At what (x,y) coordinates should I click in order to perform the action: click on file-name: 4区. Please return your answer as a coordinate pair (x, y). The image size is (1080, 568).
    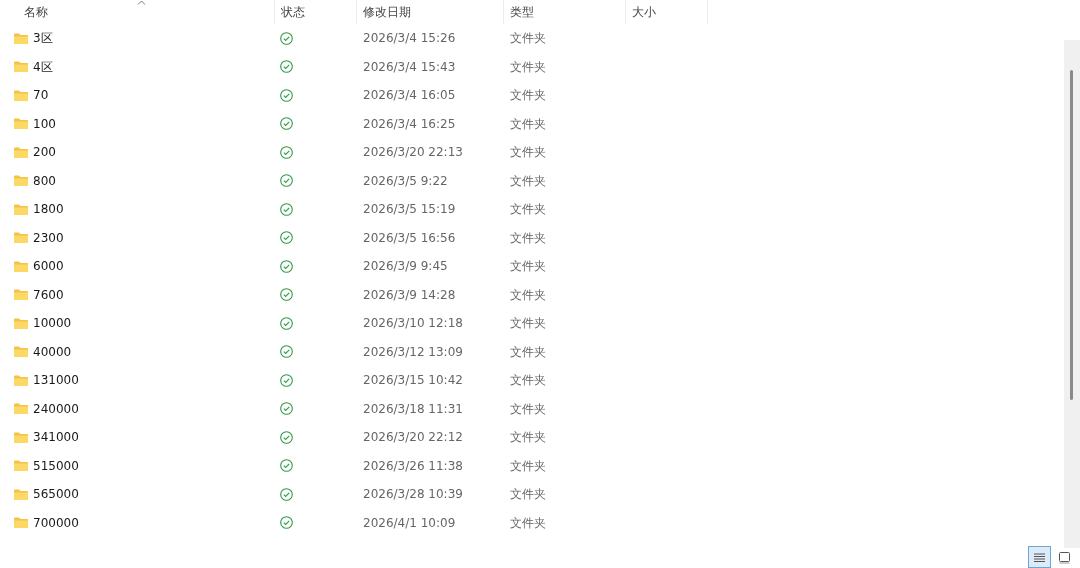
    Looking at the image, I should click on (43, 66).